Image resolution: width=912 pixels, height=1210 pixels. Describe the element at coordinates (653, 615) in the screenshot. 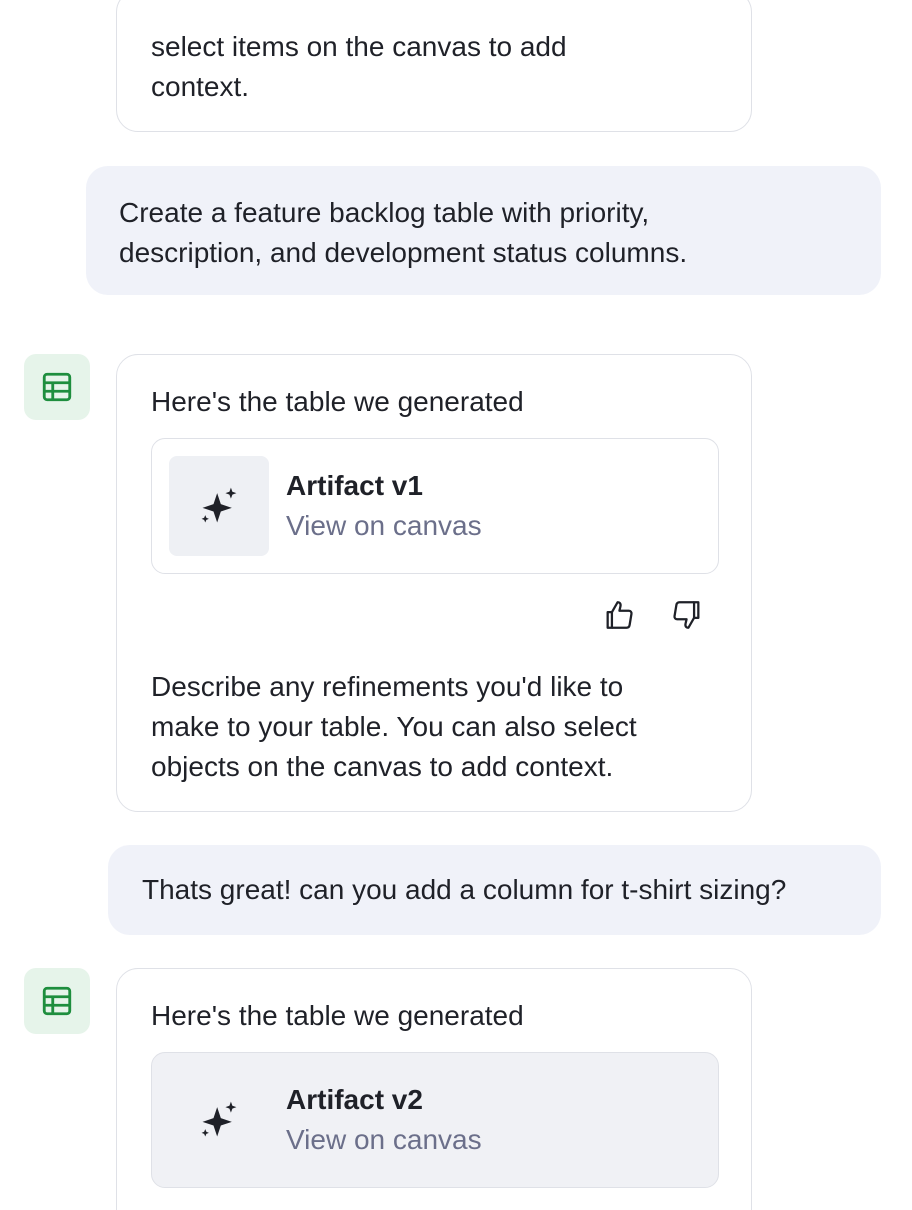

I see `feedback-controls` at that location.